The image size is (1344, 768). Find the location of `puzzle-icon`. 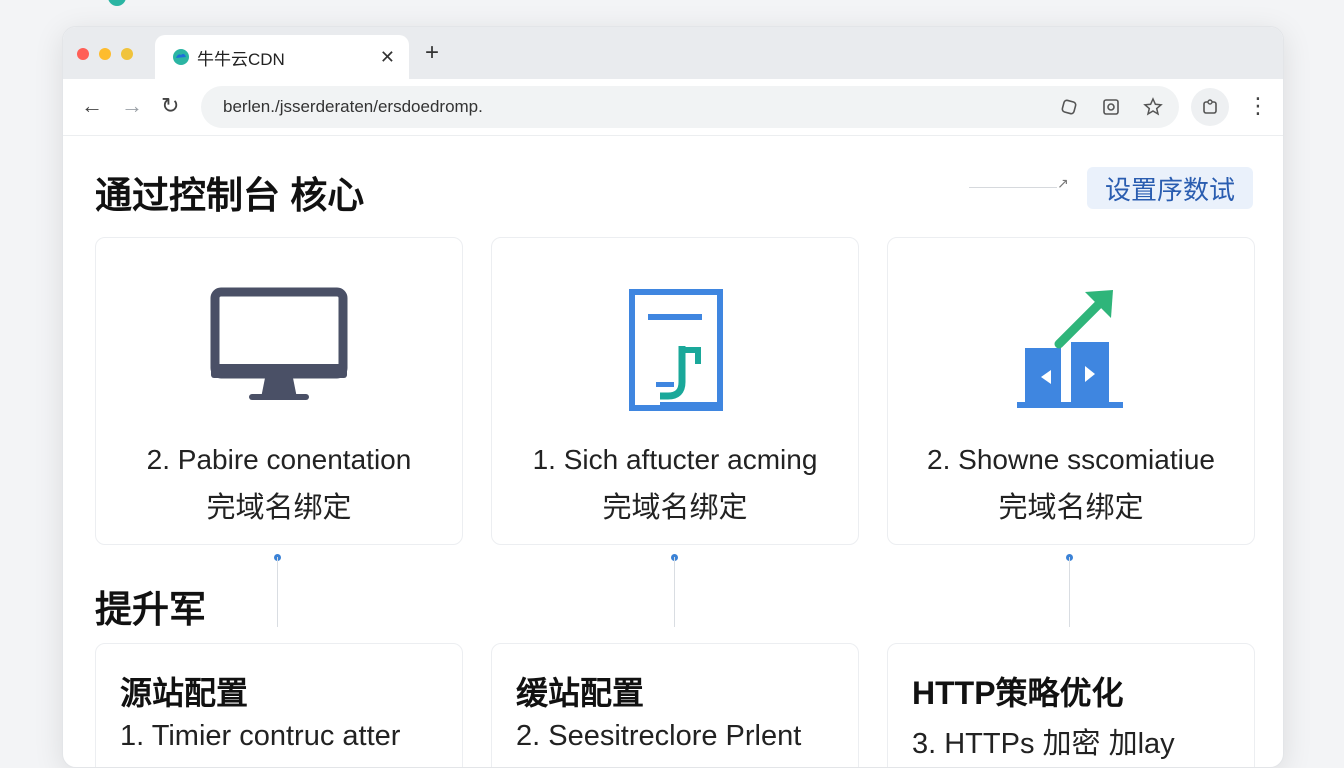

puzzle-icon is located at coordinates (1210, 106).